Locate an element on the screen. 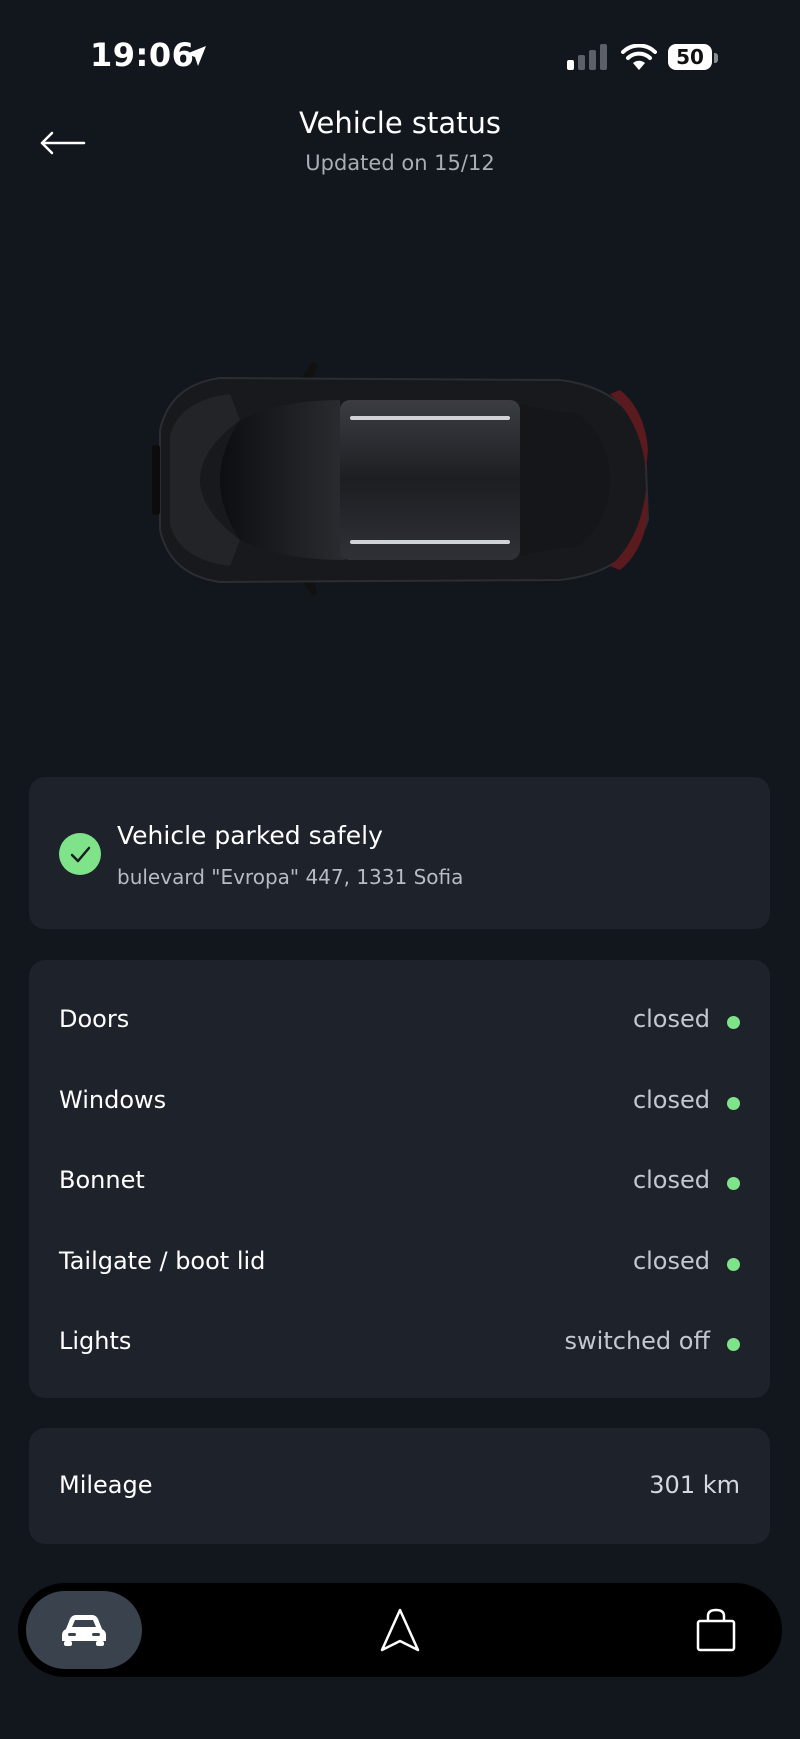 This screenshot has height=1739, width=800. mileage-card: Mileage 301 km is located at coordinates (399, 1486).